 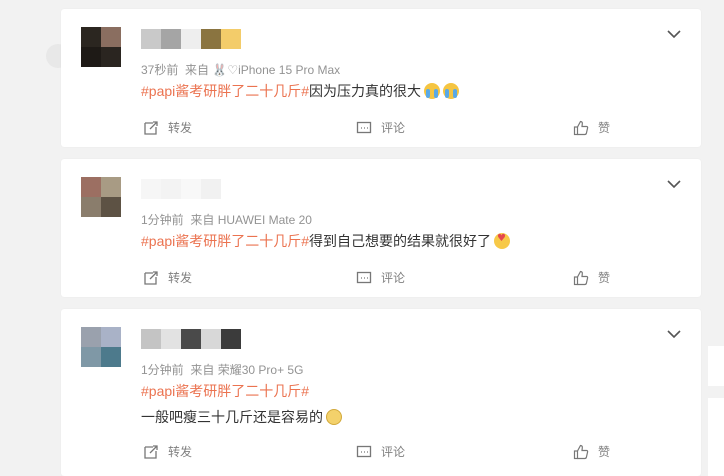 I want to click on post-text: 得到自己想要的结果就很好了, so click(x=400, y=241).